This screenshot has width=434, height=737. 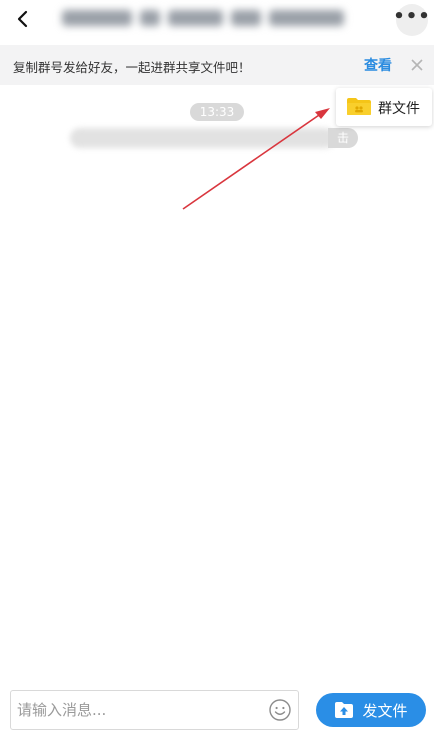 I want to click on send-file-label: 发文件, so click(x=385, y=710).